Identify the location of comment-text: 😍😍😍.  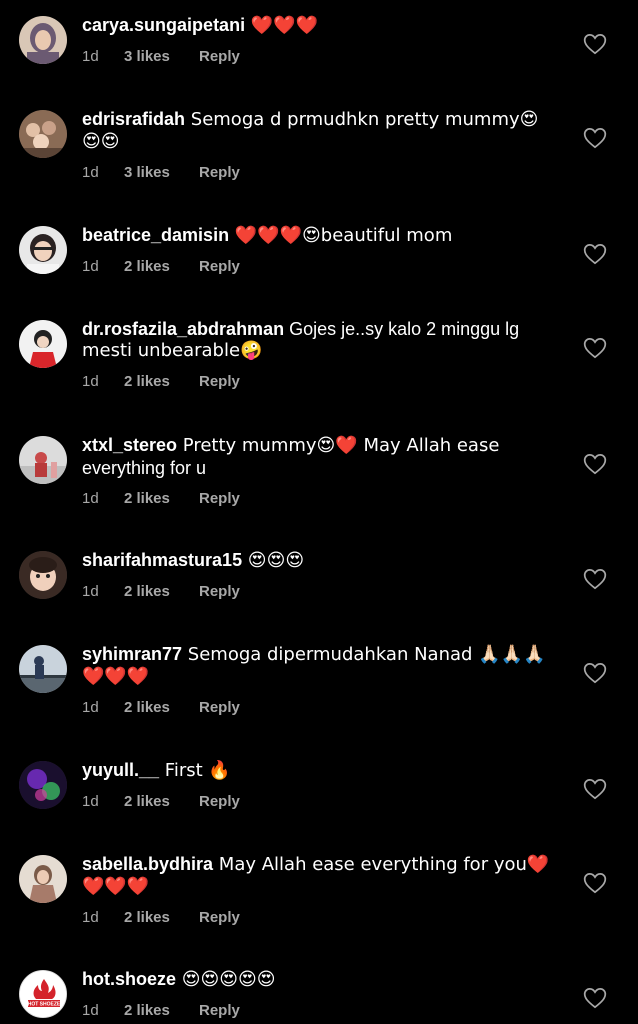
(273, 560).